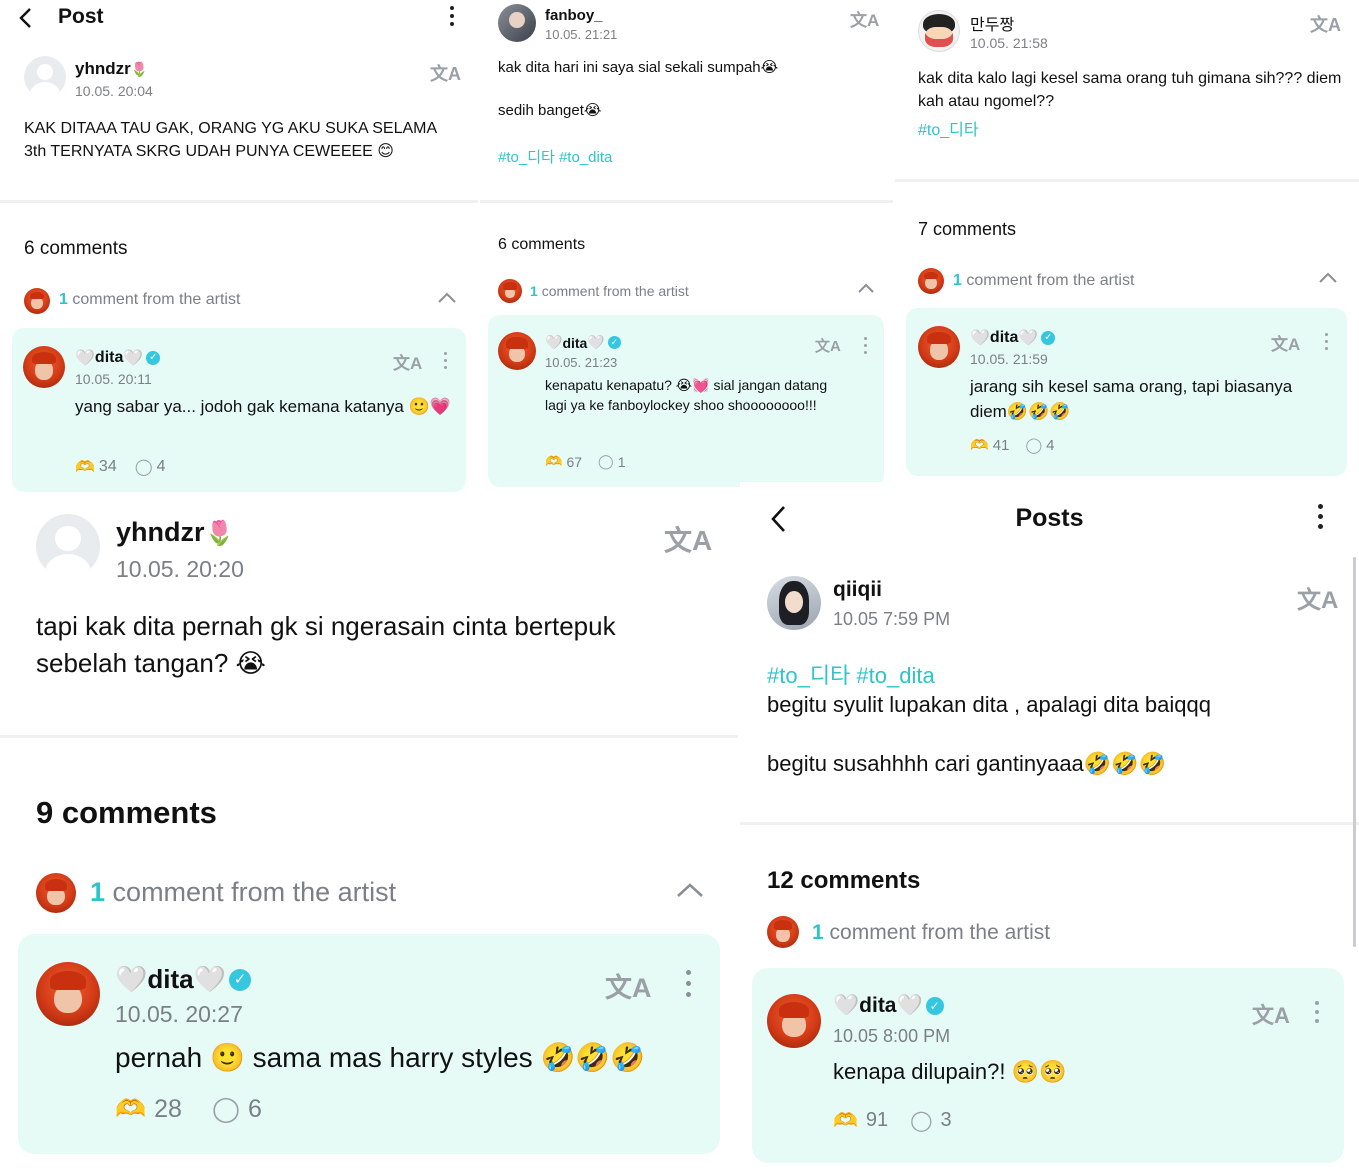 The height and width of the screenshot is (1171, 1359). I want to click on comments-count: 12 comments, so click(844, 880).